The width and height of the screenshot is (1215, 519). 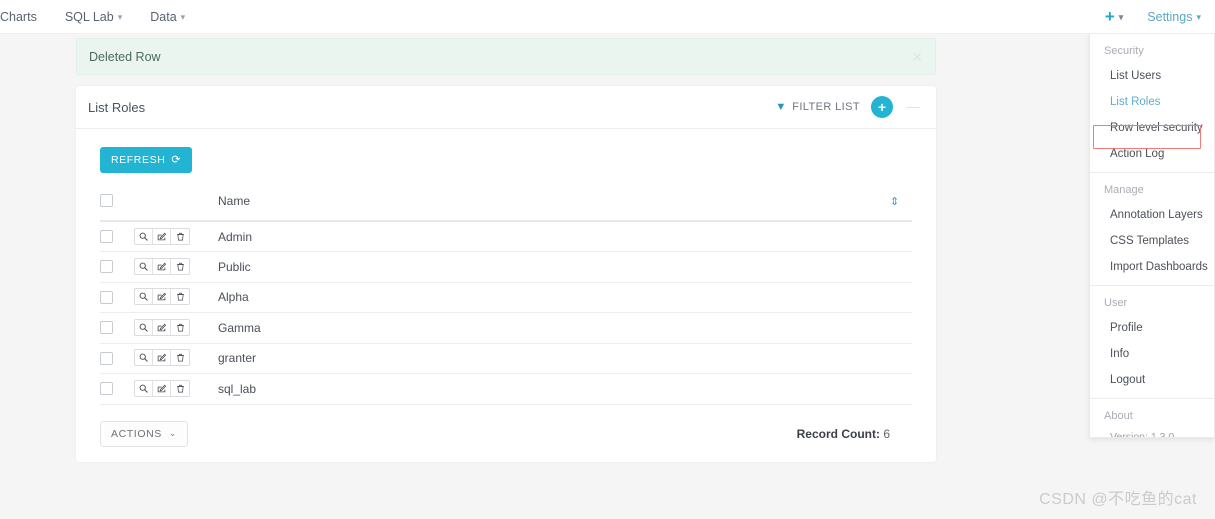 What do you see at coordinates (1152, 215) in the screenshot?
I see `menu-item-annotation-layers: Annotation Layers` at bounding box center [1152, 215].